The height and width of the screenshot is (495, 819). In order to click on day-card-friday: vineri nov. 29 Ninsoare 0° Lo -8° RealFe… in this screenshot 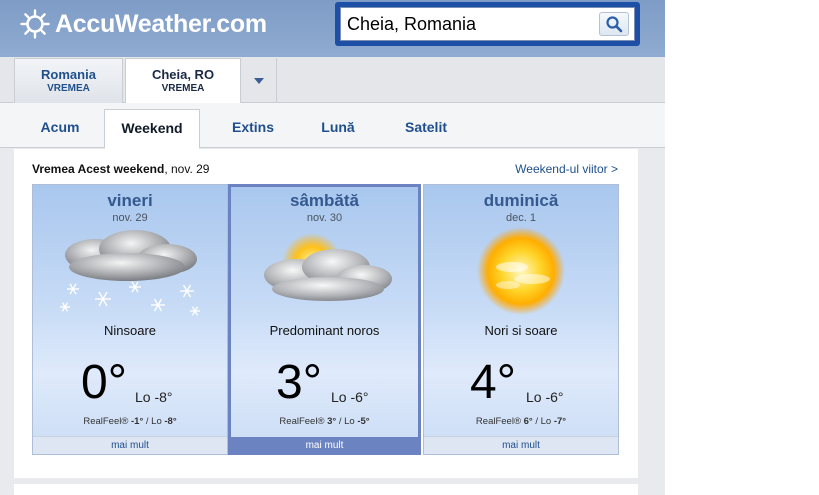, I will do `click(130, 319)`.